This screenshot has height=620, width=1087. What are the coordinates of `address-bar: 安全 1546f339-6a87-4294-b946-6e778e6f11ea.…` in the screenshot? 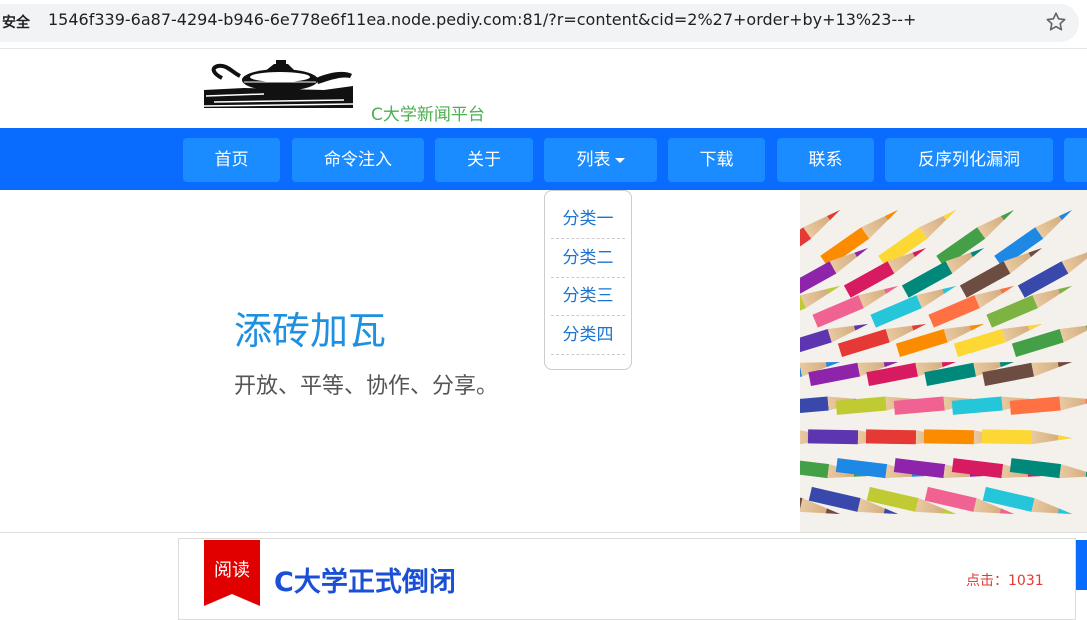 It's located at (543, 24).